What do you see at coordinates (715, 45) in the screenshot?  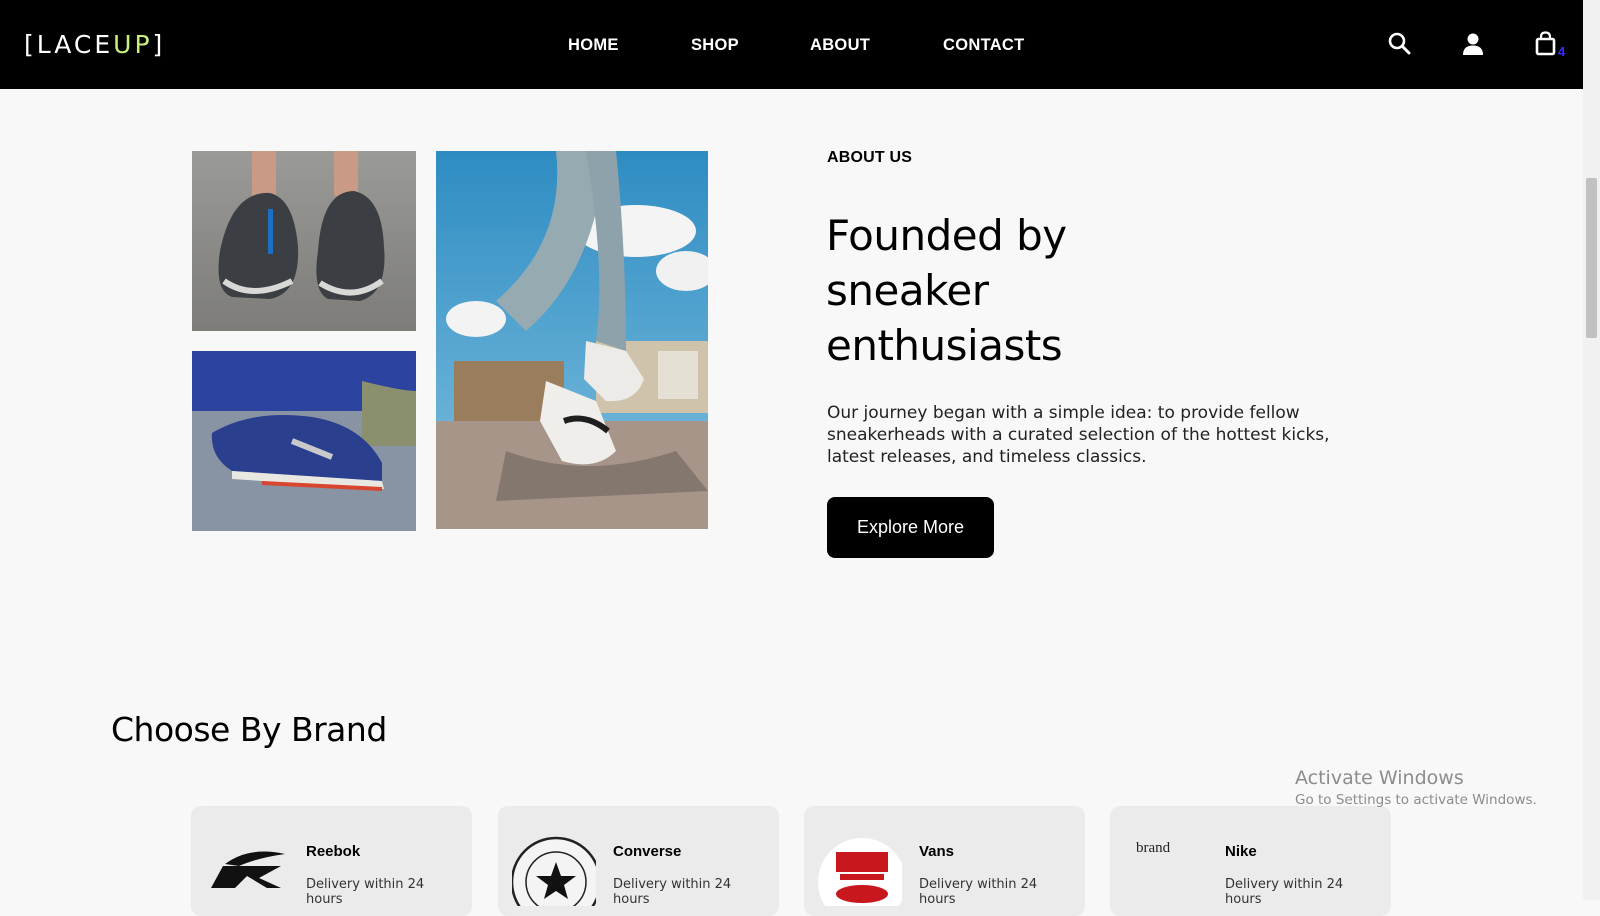 I see `nav-link-shop: SHOP` at bounding box center [715, 45].